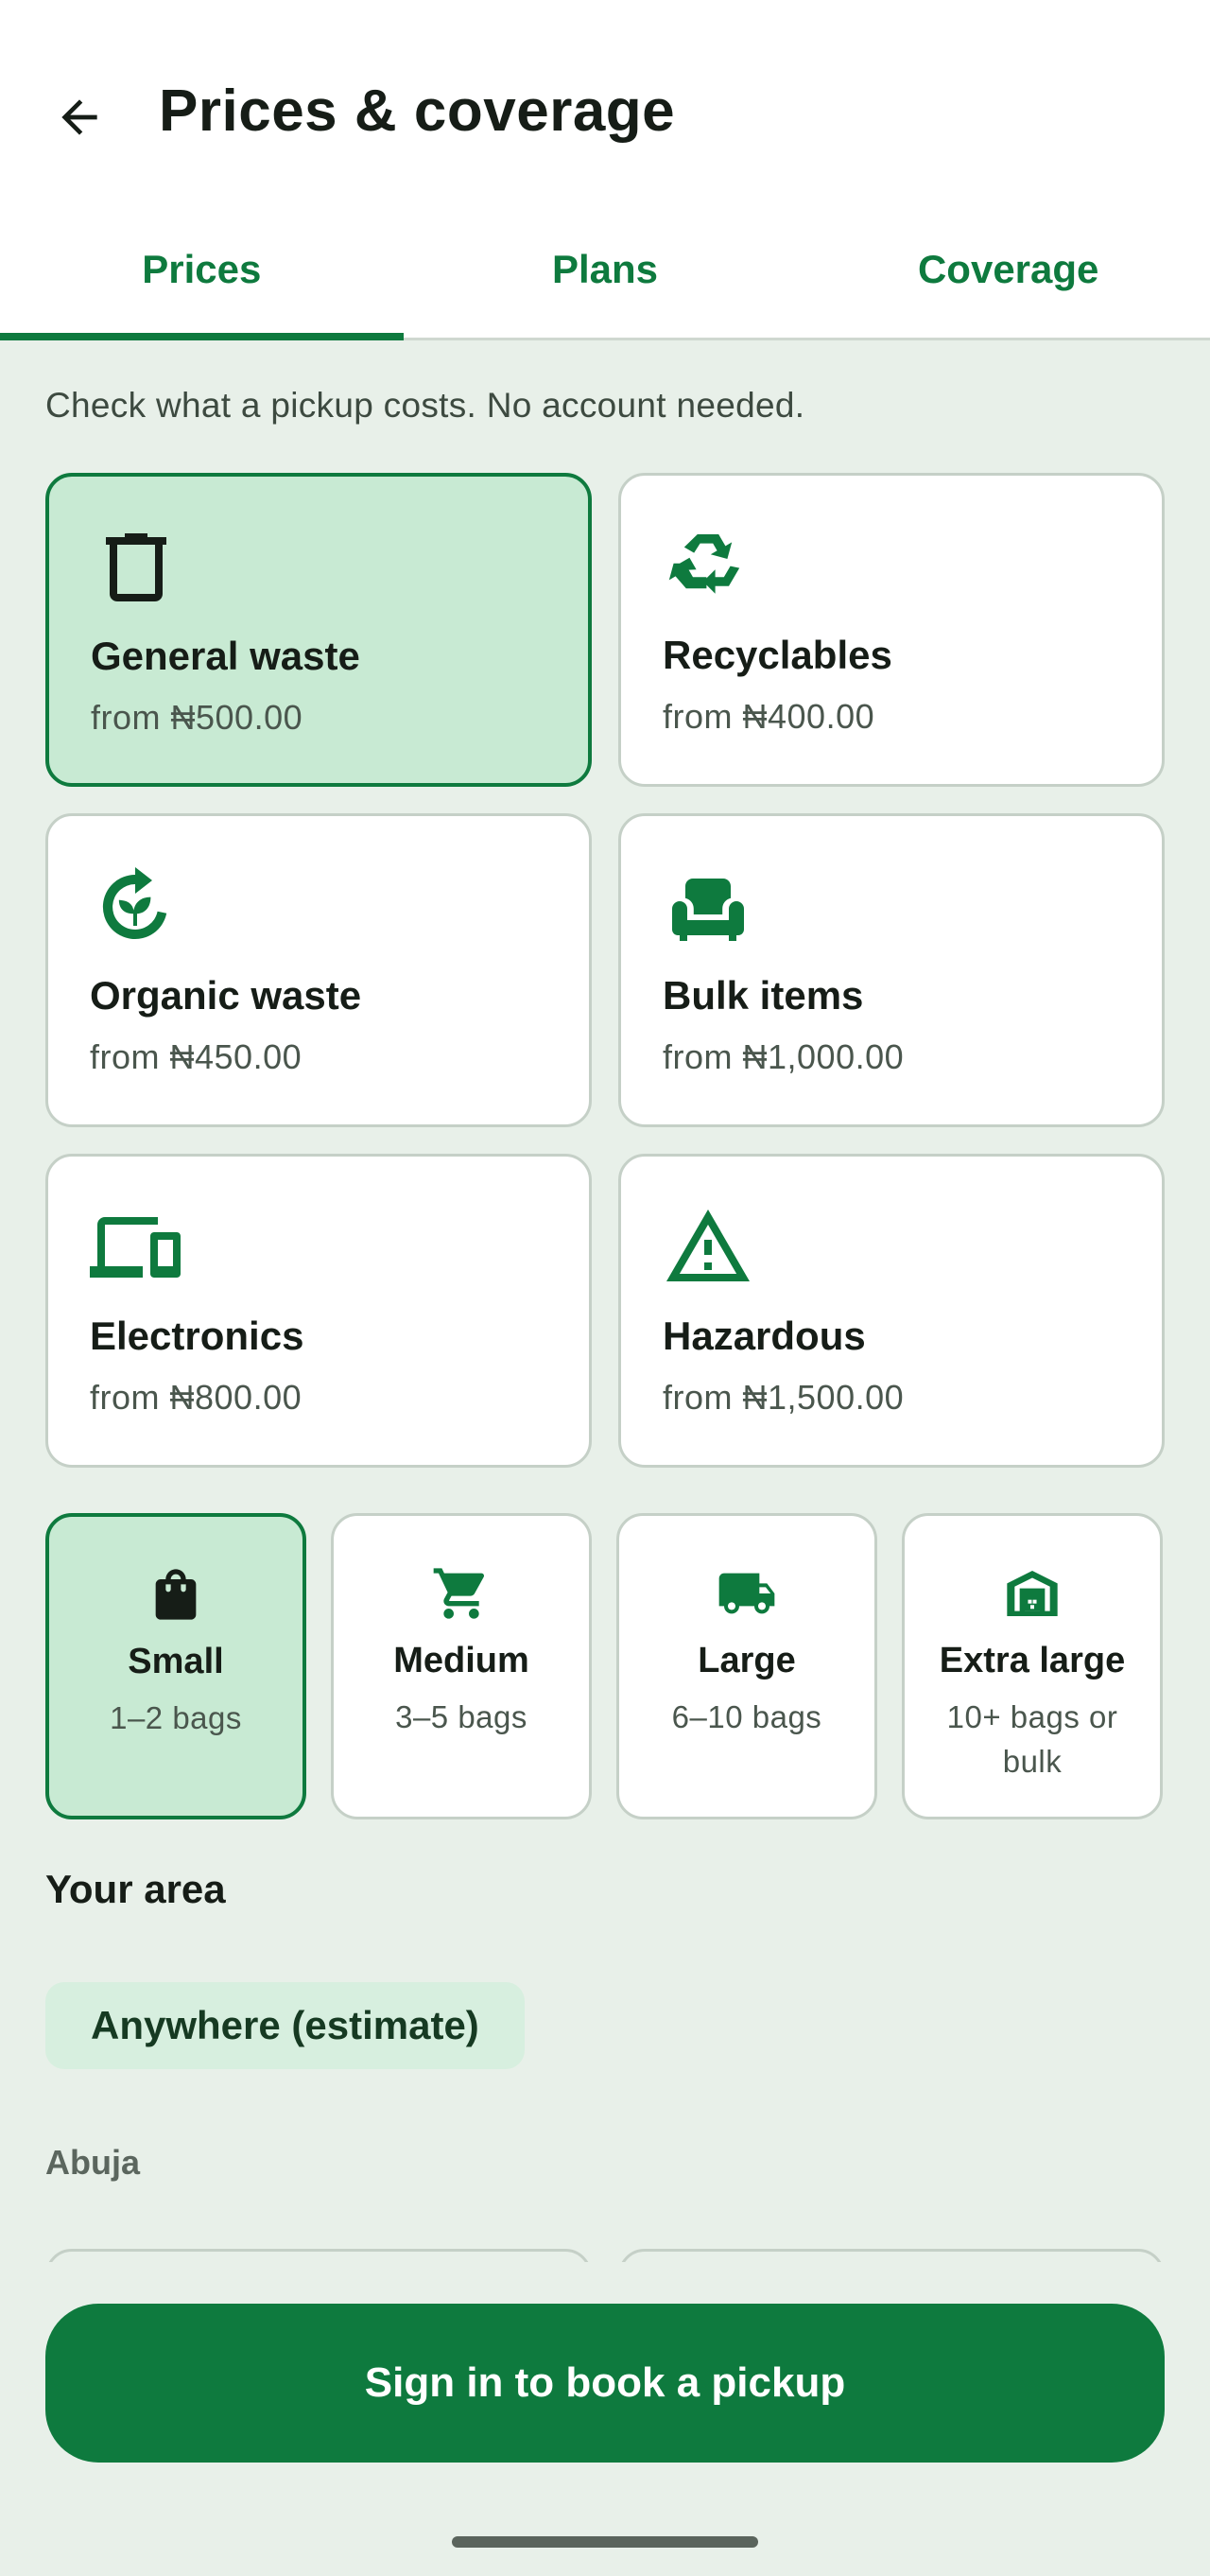 The height and width of the screenshot is (2576, 1210). I want to click on category-name: General waste, so click(226, 656).